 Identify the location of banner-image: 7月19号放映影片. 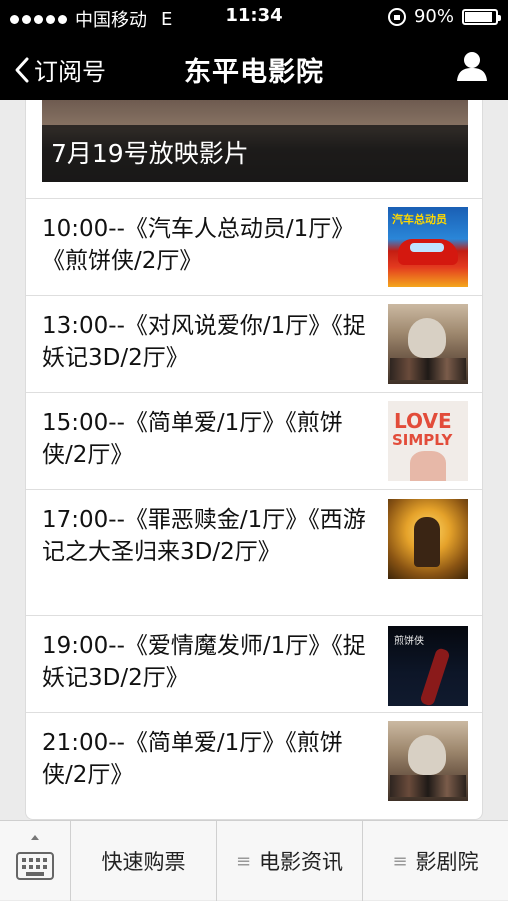
(255, 141).